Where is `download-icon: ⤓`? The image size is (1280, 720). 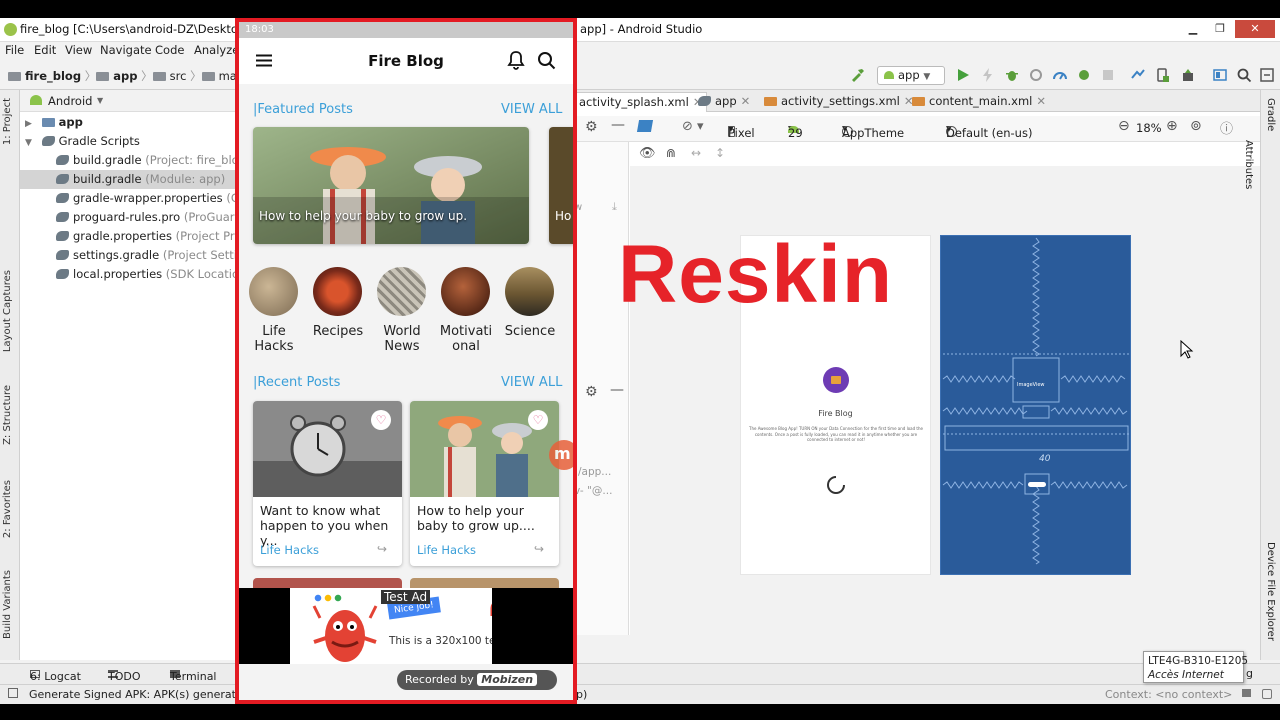
download-icon: ⤓ is located at coordinates (614, 207).